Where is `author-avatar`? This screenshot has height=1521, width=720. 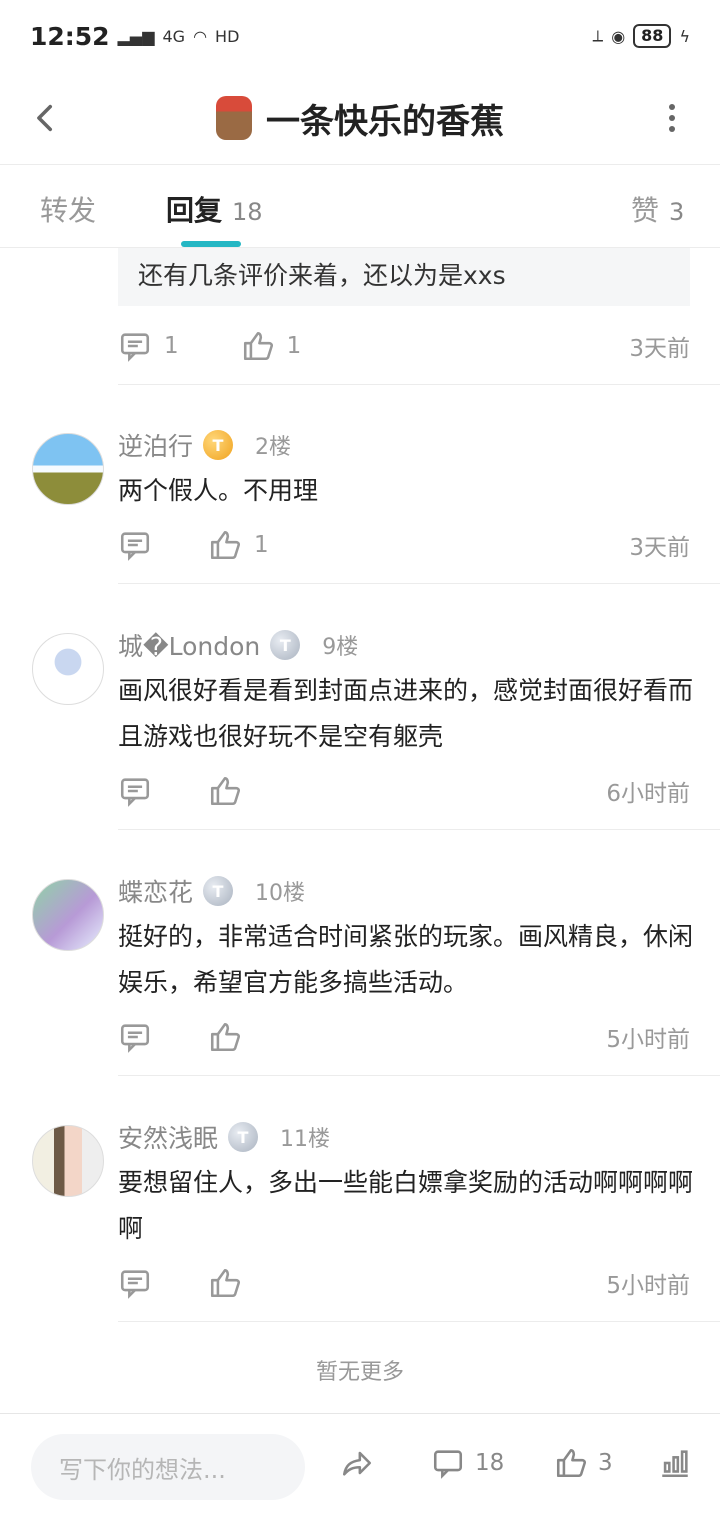 author-avatar is located at coordinates (234, 118).